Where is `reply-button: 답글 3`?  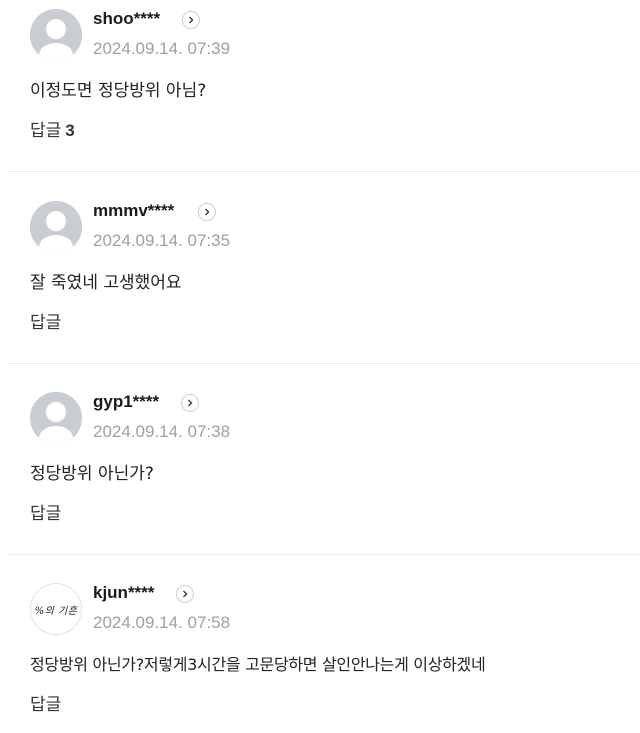 reply-button: 답글 3 is located at coordinates (52, 131).